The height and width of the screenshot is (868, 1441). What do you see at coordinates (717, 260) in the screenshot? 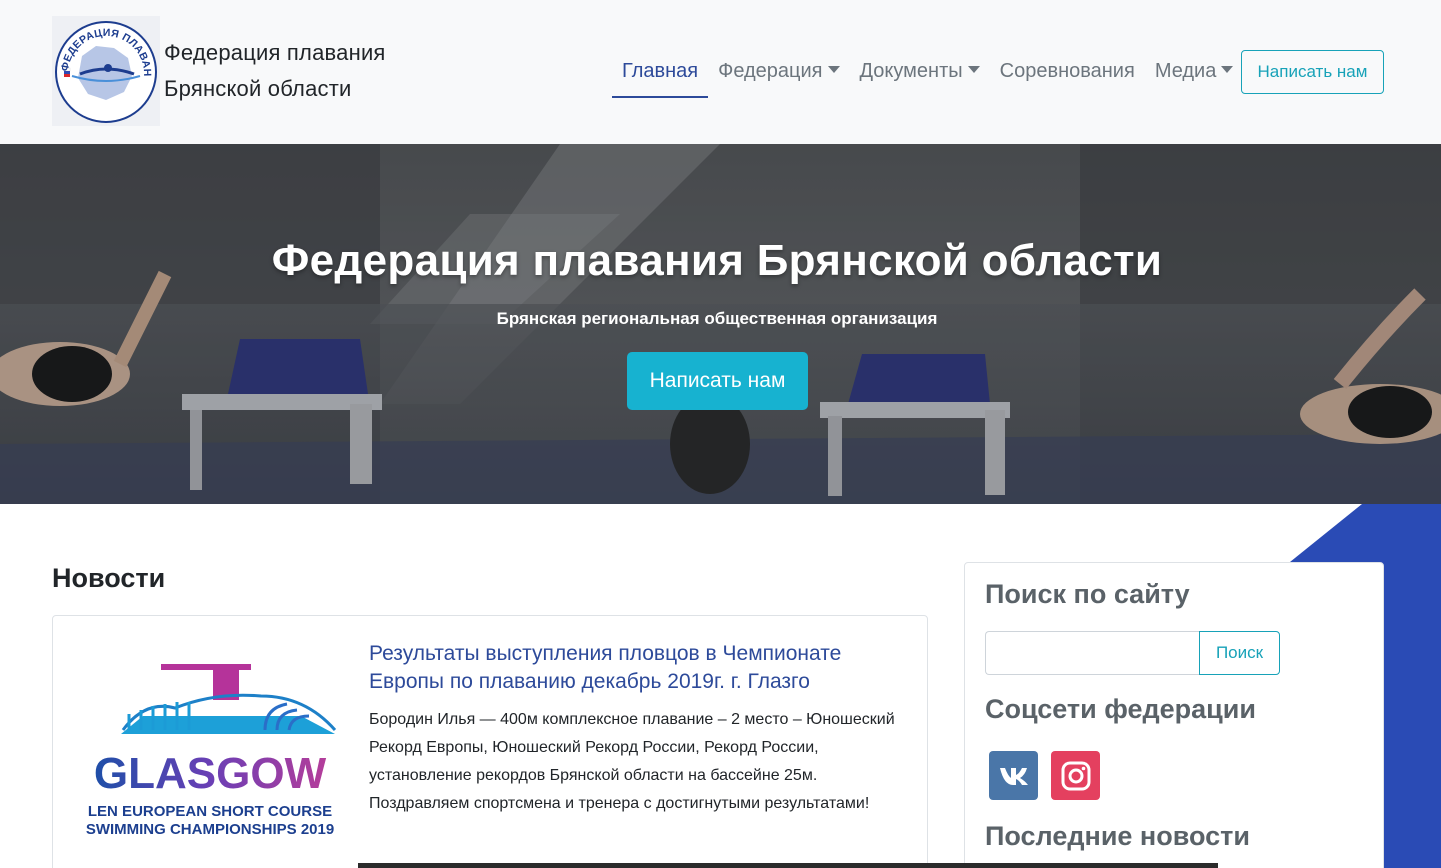
I see `hero-title: Федерация плавания Брянской области` at bounding box center [717, 260].